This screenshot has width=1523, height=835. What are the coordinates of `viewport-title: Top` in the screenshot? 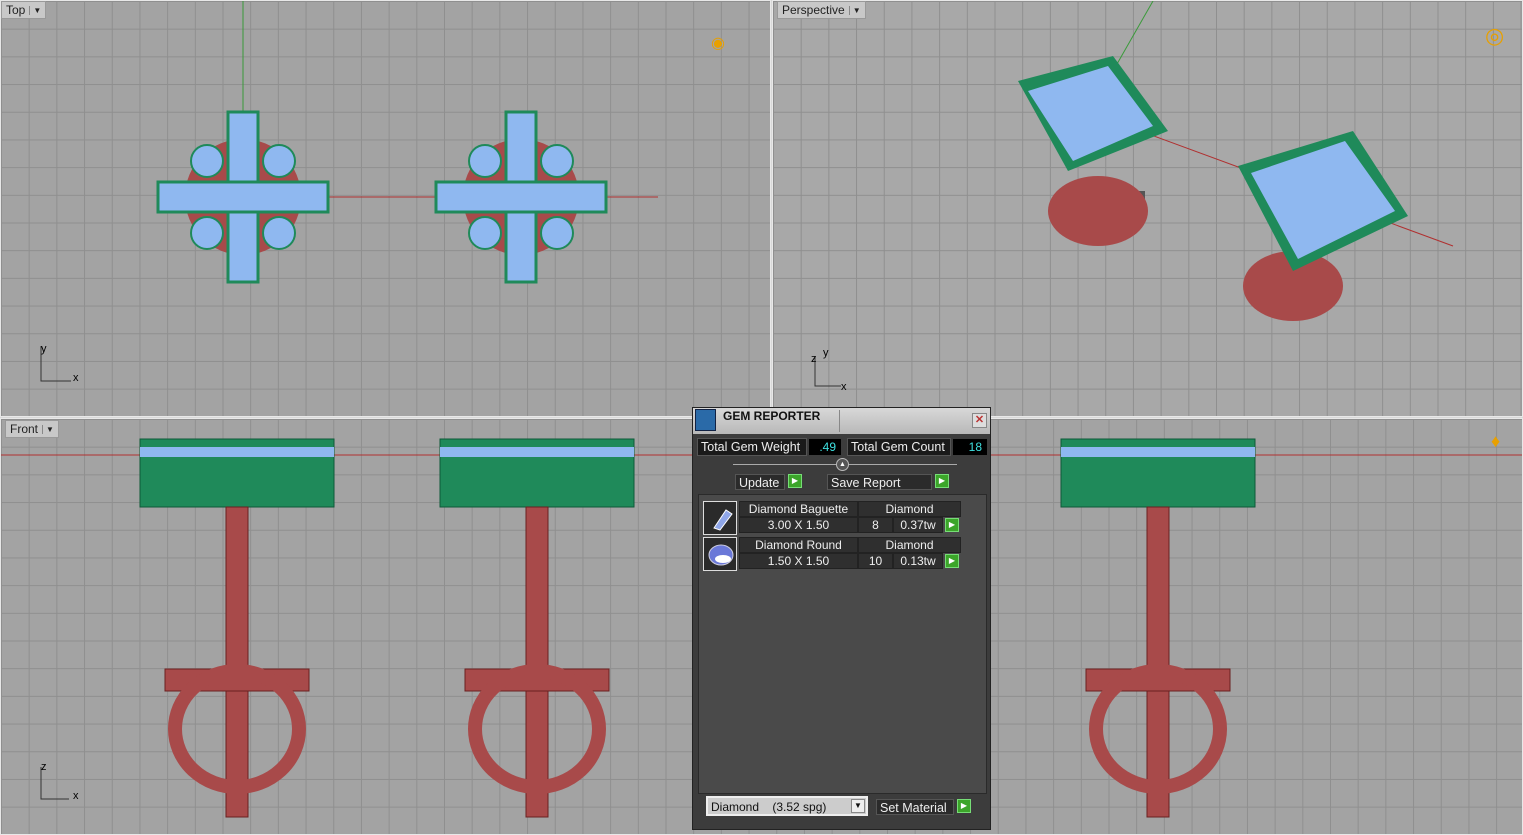 It's located at (16, 10).